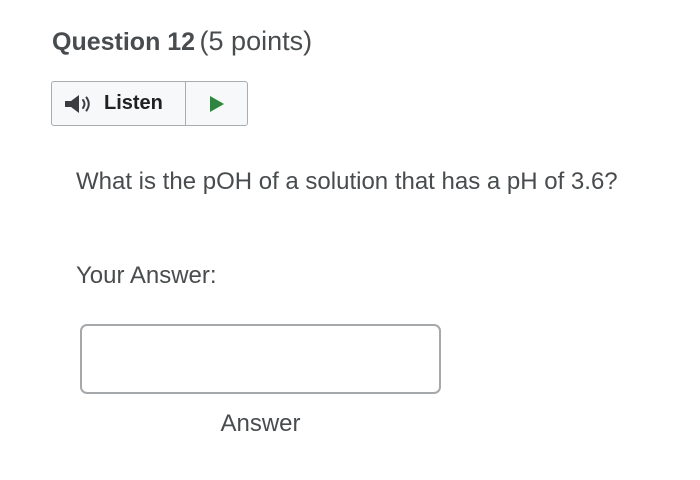 Image resolution: width=700 pixels, height=480 pixels. I want to click on answer-input, so click(260, 359).